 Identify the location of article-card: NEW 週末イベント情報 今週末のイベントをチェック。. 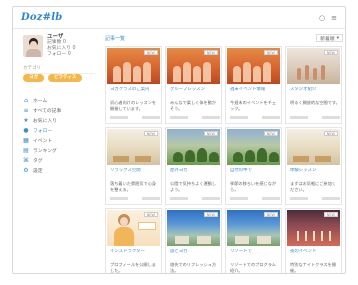
(253, 85).